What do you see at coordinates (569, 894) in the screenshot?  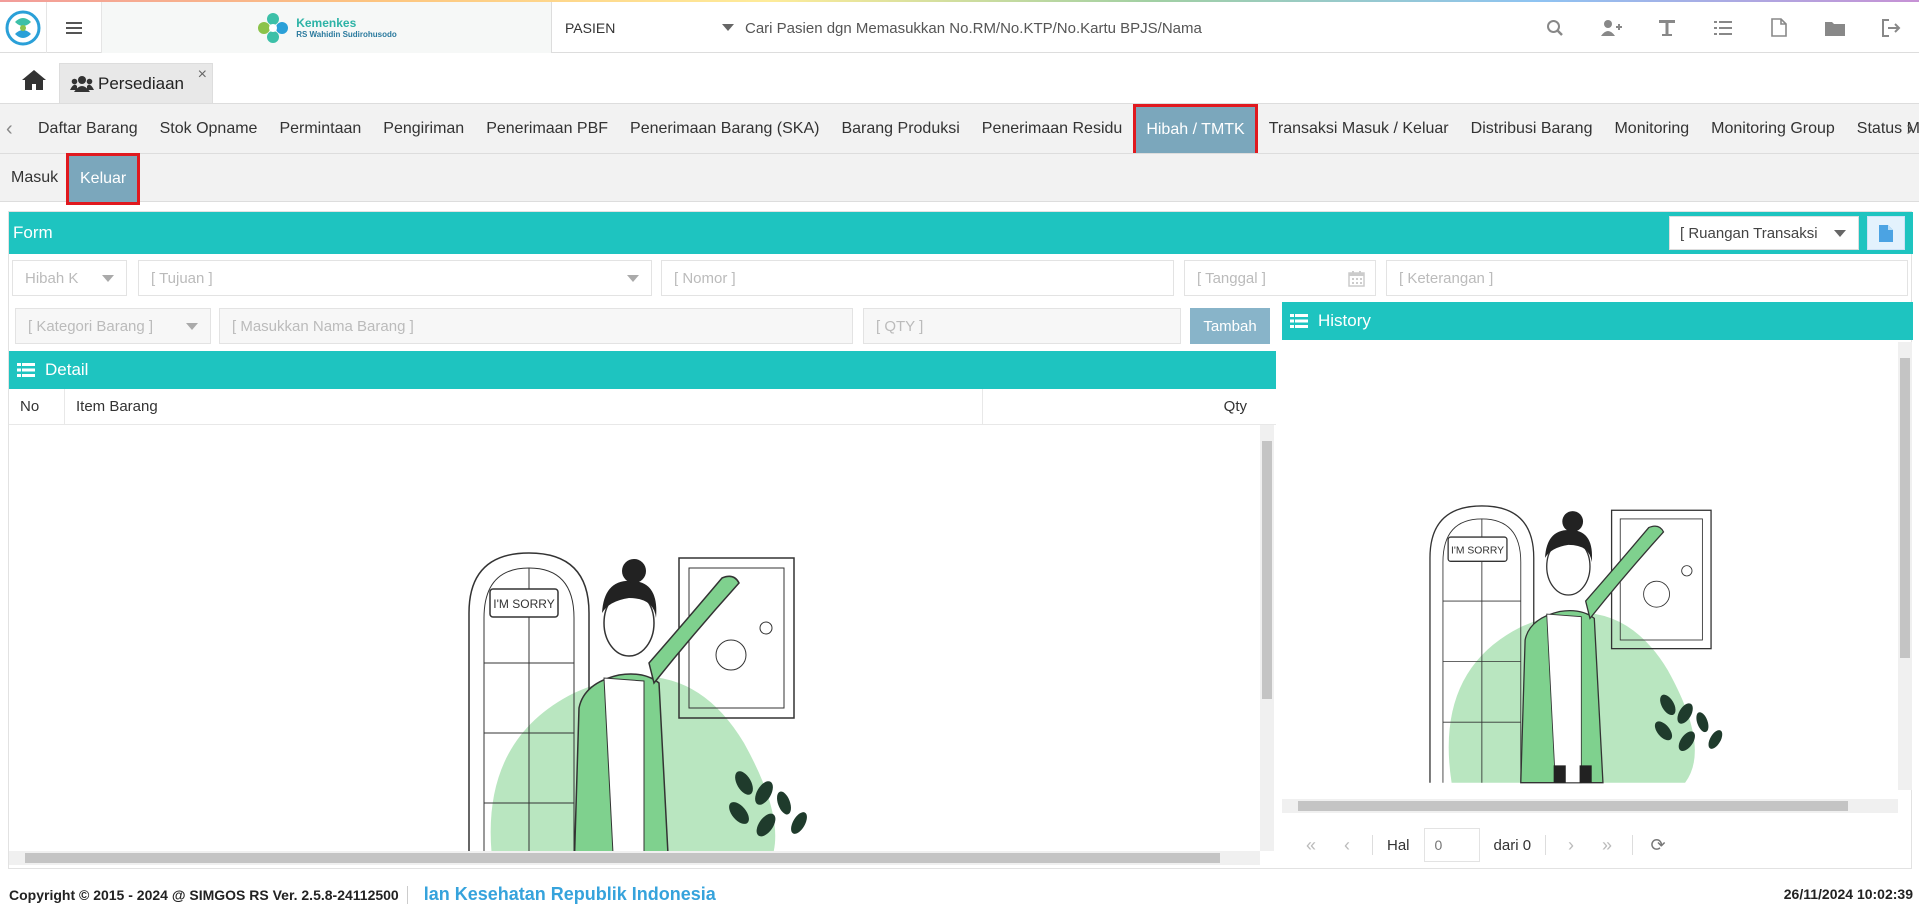 I see `running-text: lan Kesehatan Republik Indonesia` at bounding box center [569, 894].